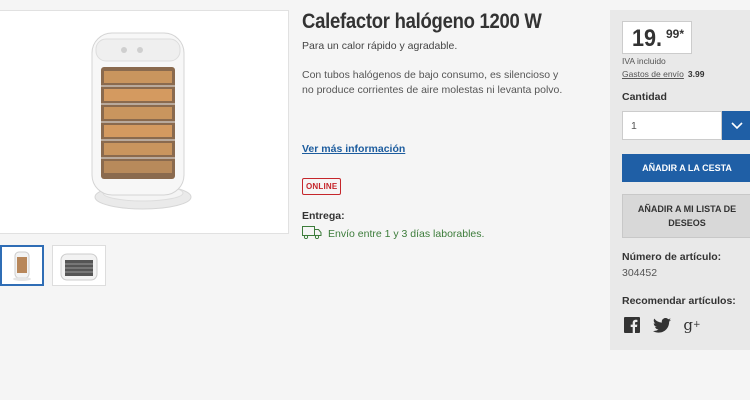 The image size is (750, 400). I want to click on shipping-cost: Gastos de envío 3.99, so click(663, 74).